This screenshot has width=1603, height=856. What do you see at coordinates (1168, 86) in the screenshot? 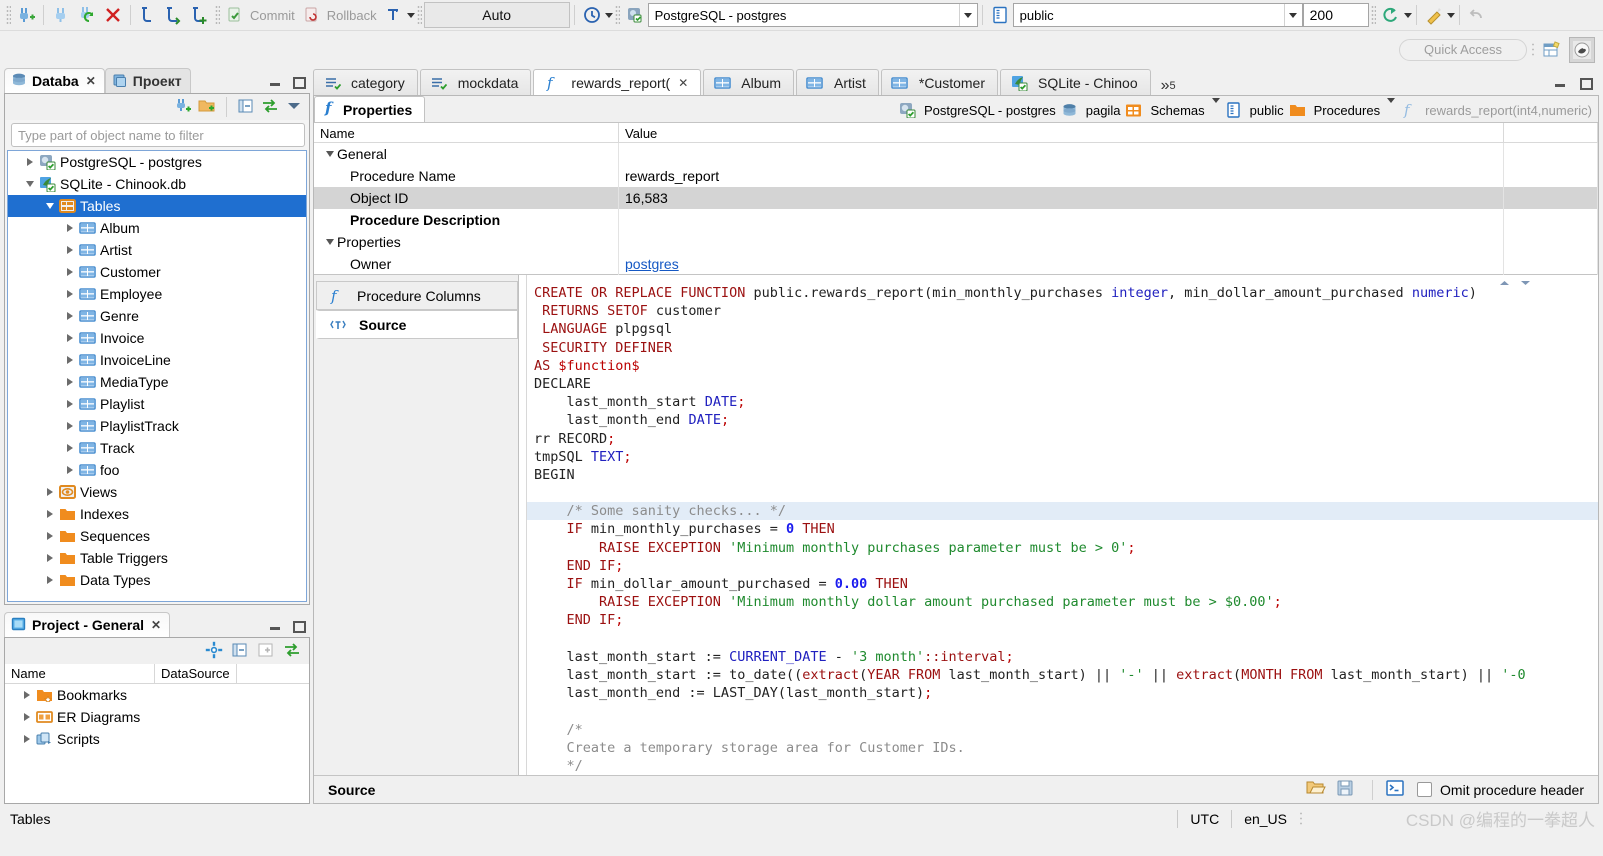
I see `editor-tab-overflow: » 5` at bounding box center [1168, 86].